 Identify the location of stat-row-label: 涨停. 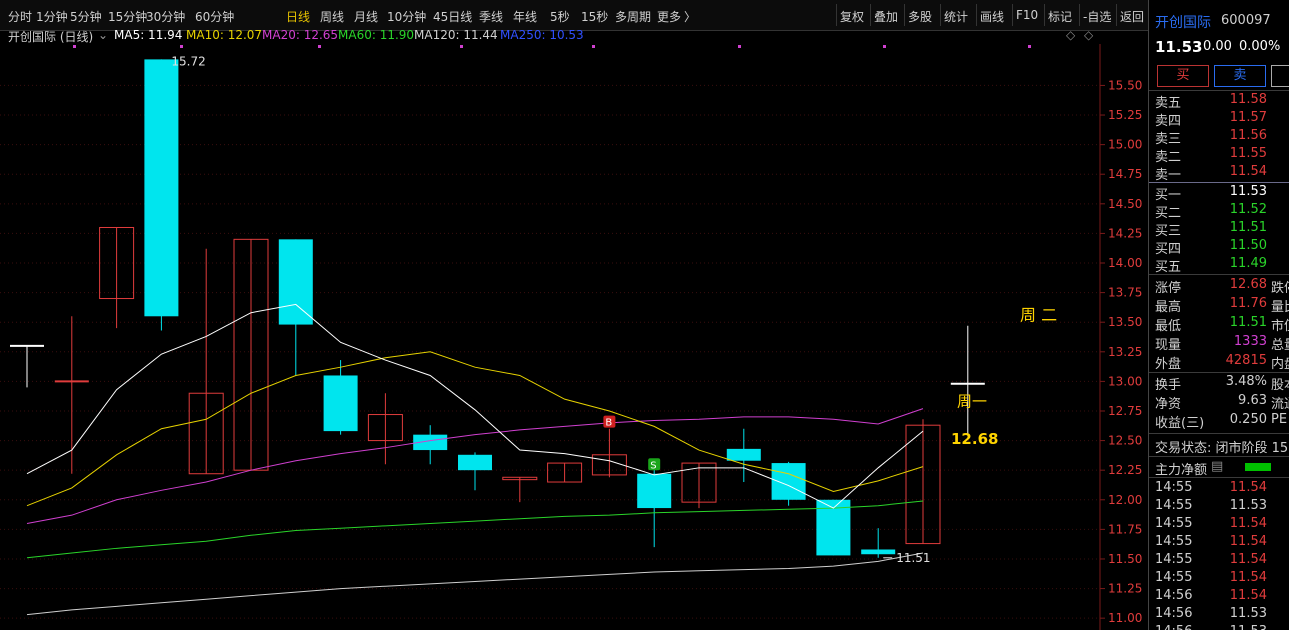
(1168, 288).